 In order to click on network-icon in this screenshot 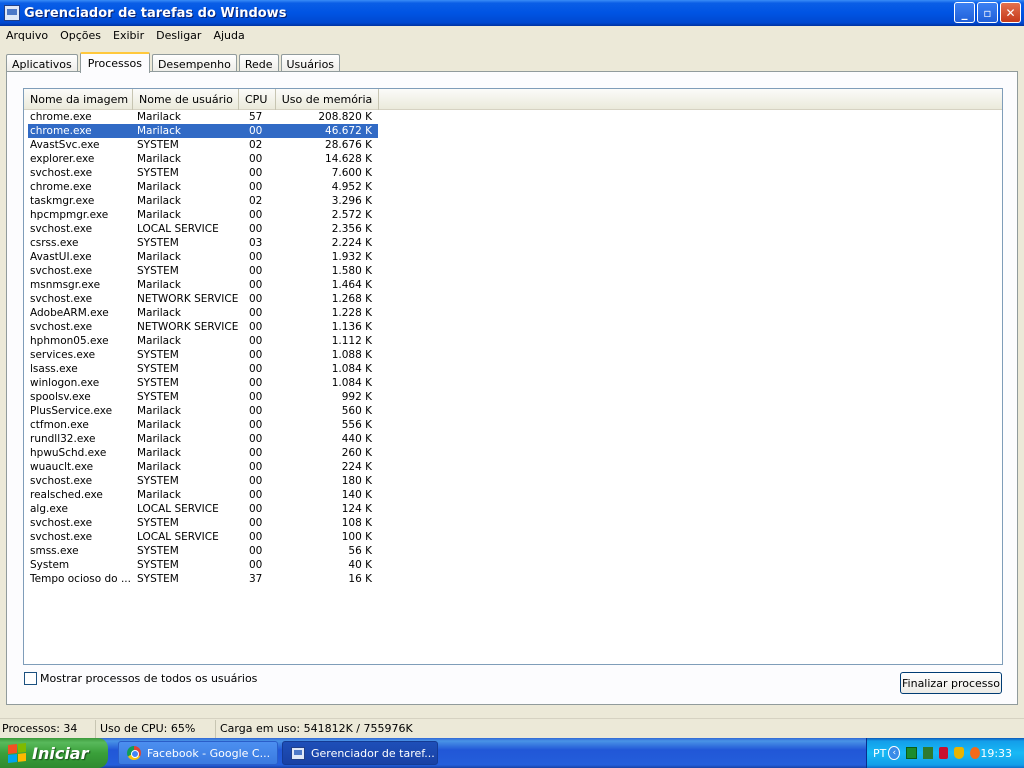, I will do `click(911, 753)`.